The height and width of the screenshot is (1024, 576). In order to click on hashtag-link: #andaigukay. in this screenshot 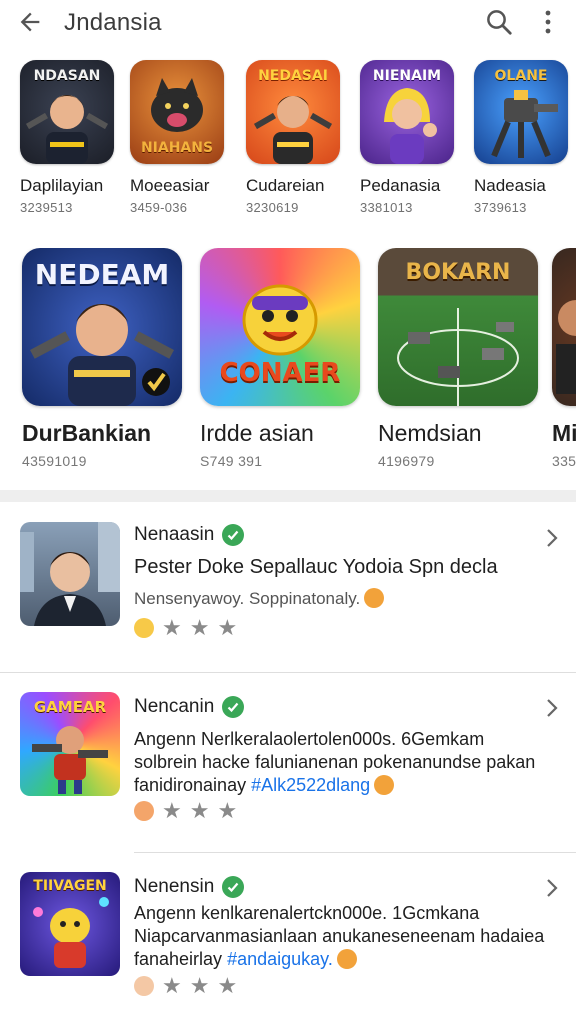, I will do `click(280, 959)`.